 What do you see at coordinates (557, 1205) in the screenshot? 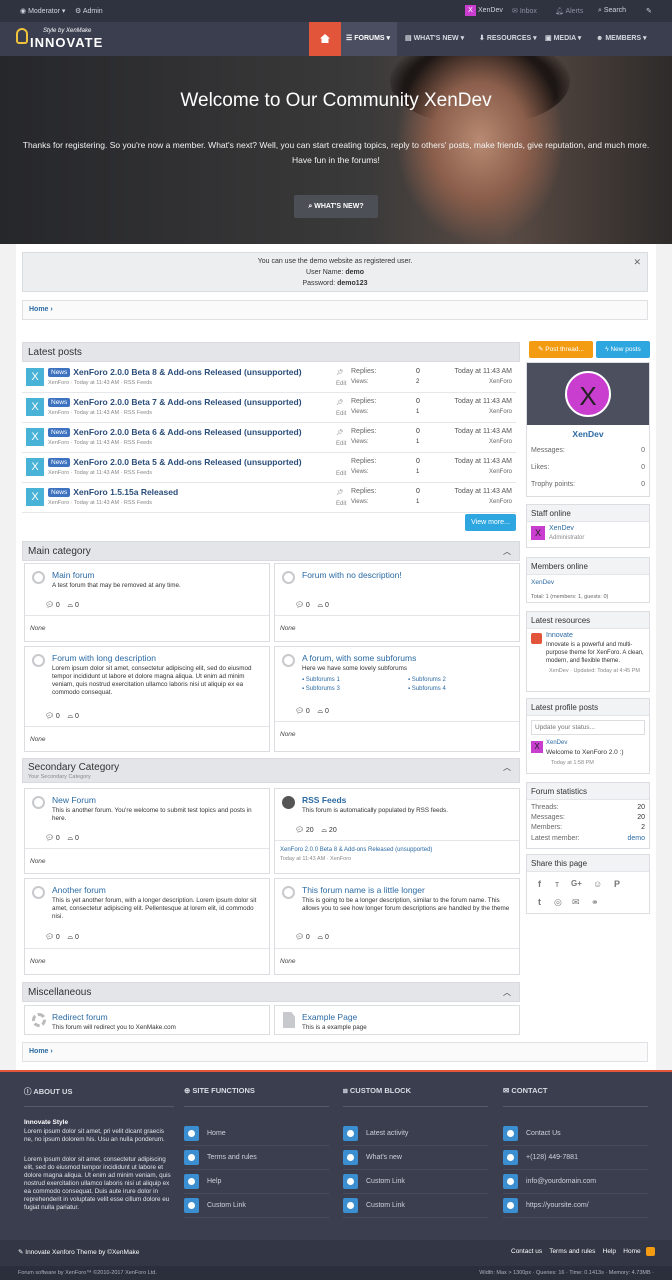
I see `footer-link: https://yoursite.com/` at bounding box center [557, 1205].